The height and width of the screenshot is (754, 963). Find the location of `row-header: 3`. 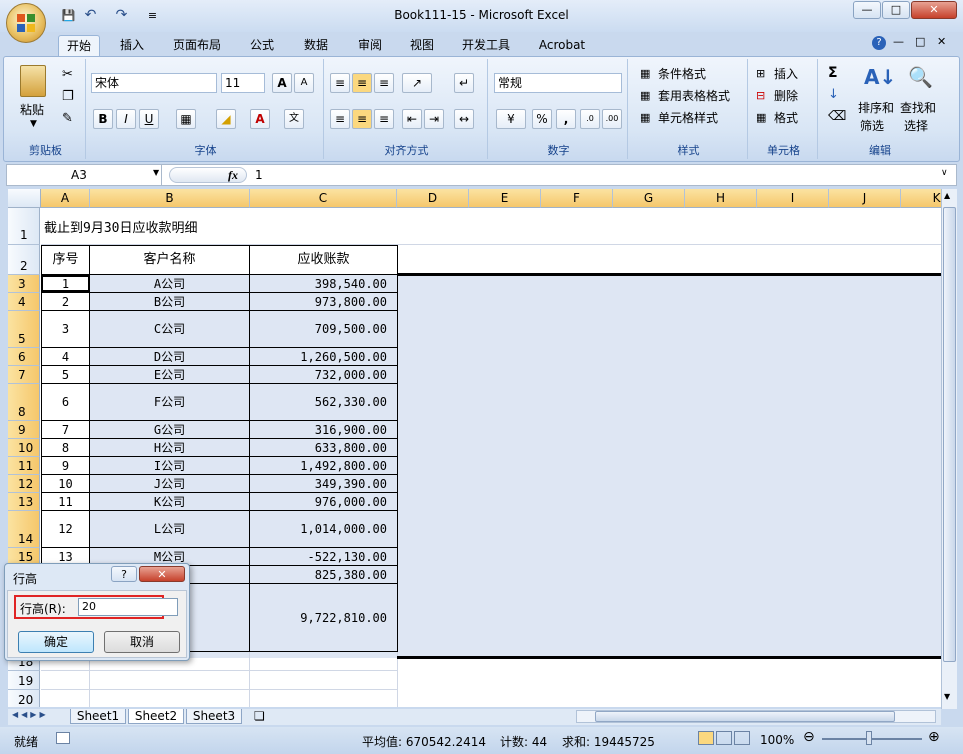

row-header: 3 is located at coordinates (24, 284).